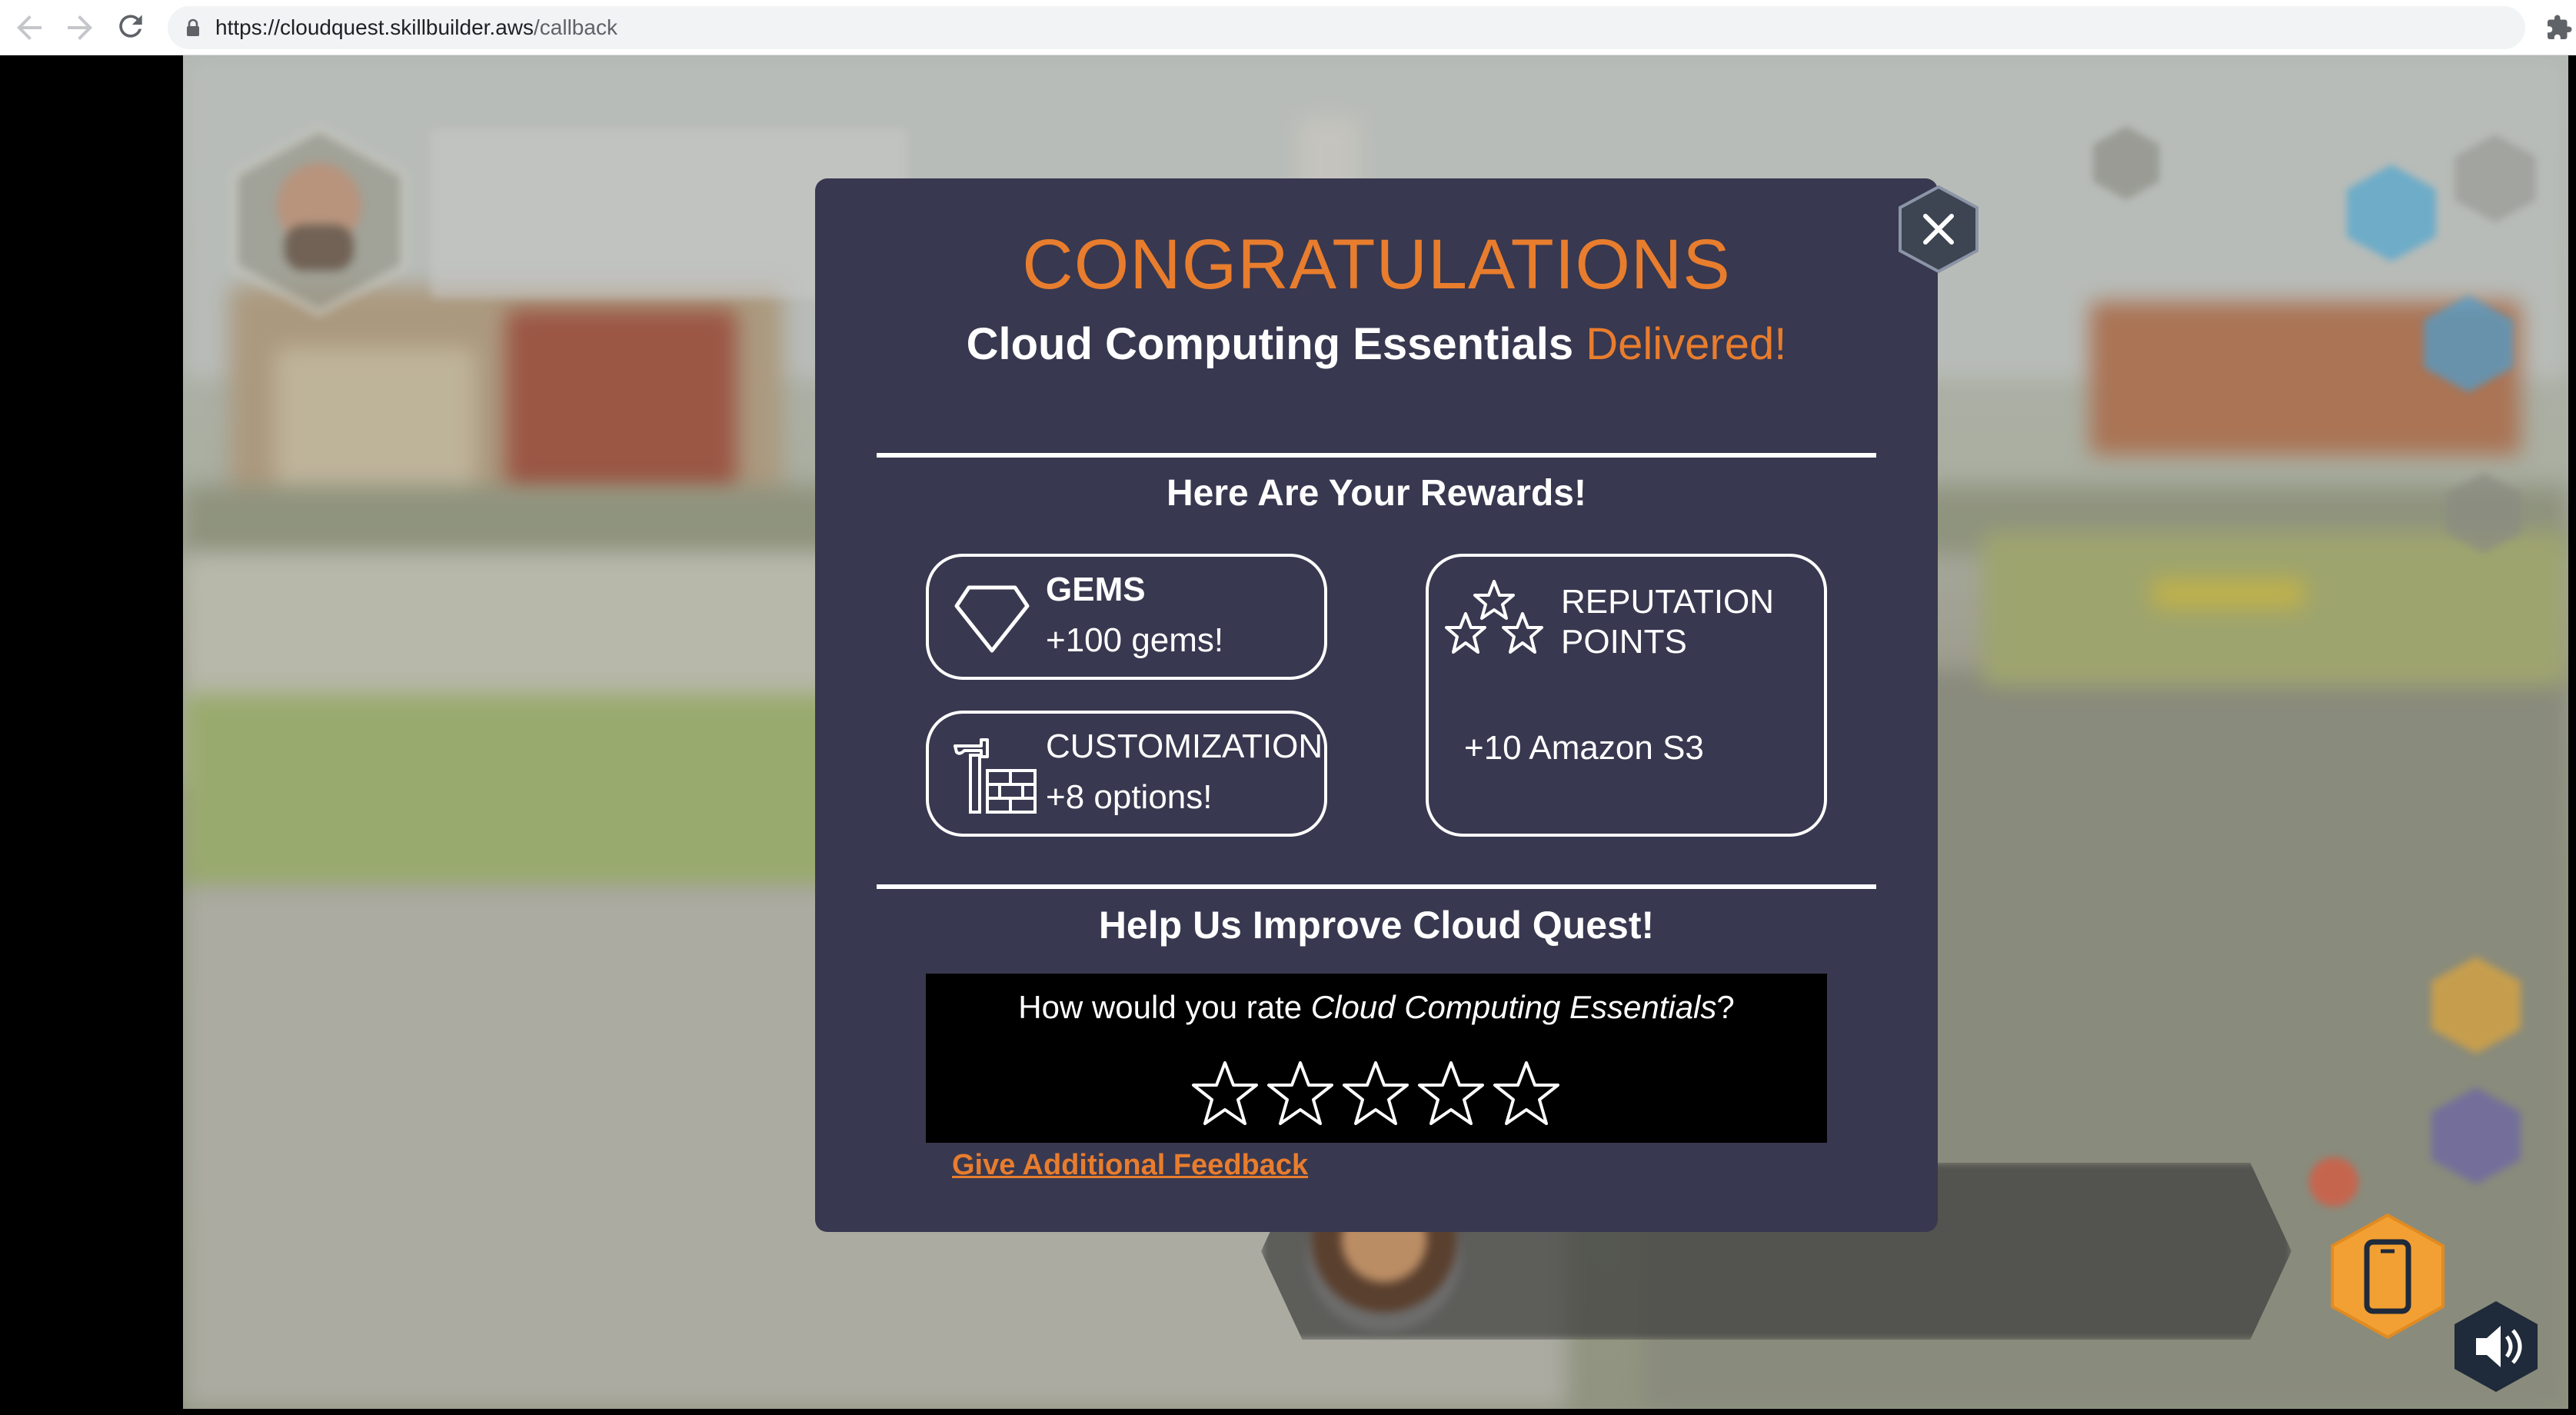  What do you see at coordinates (2387, 1276) in the screenshot?
I see `phone-device-icon` at bounding box center [2387, 1276].